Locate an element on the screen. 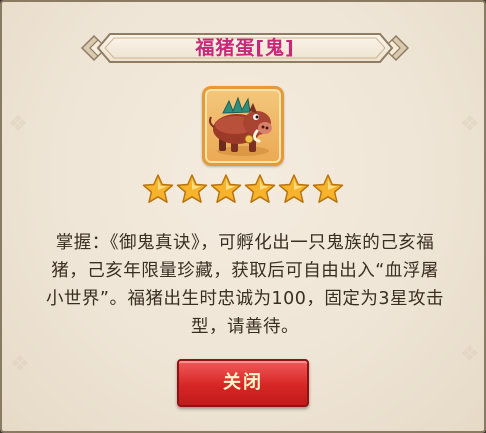 This screenshot has height=433, width=486. dialog-title: 福猪蛋[鬼] is located at coordinates (245, 48).